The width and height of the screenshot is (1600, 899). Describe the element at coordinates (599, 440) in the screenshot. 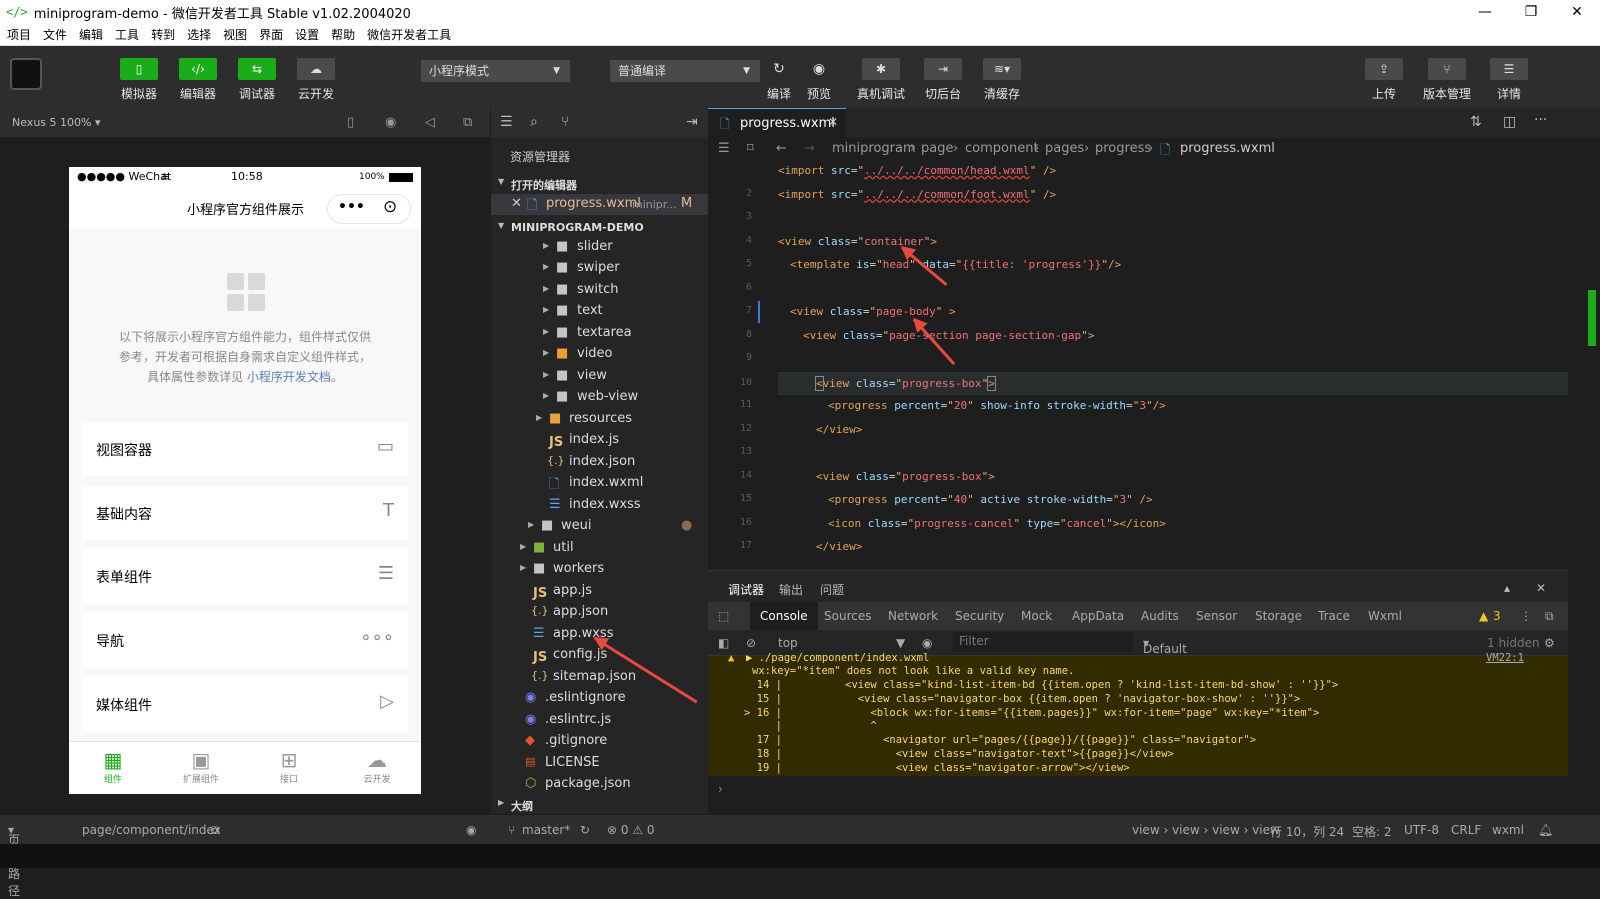

I see `tree-item: JS index.js` at that location.